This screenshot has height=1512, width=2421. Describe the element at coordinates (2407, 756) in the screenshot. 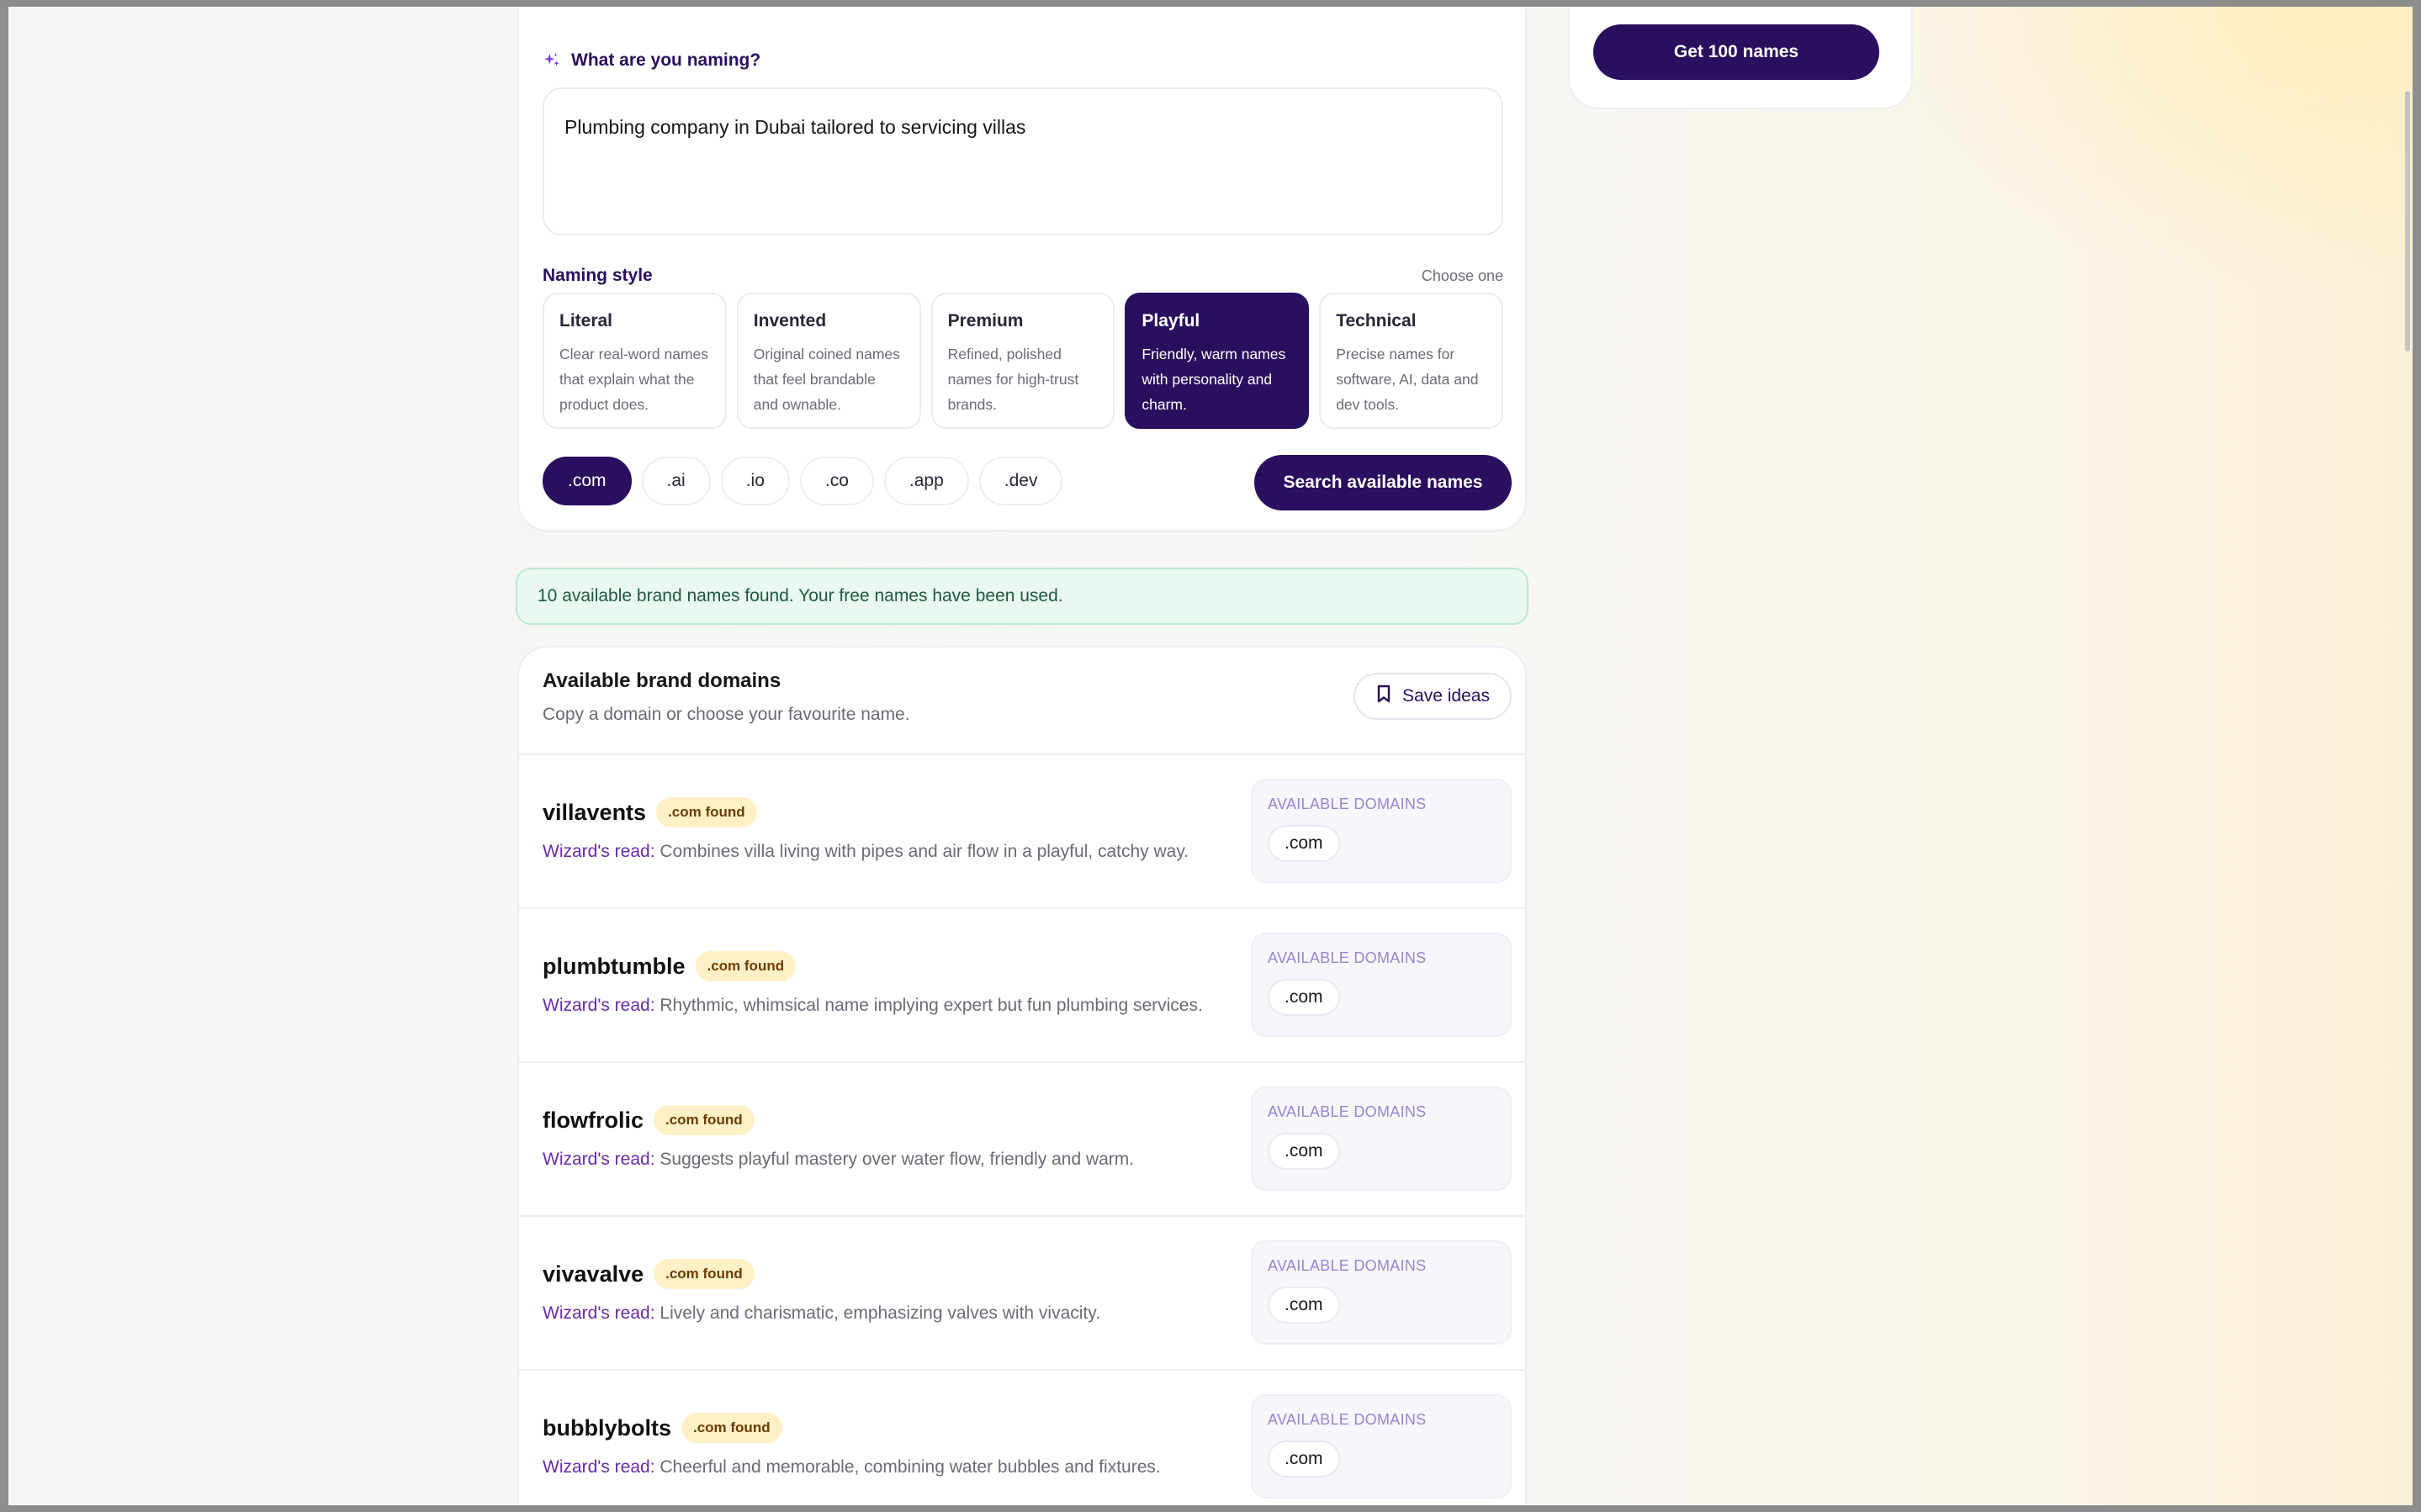

I see `scrollbar` at that location.